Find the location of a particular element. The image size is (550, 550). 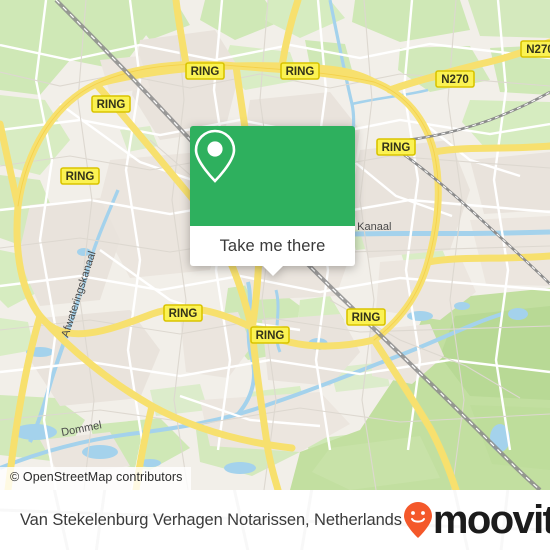

take-me-there-label: Take me there is located at coordinates (272, 245).